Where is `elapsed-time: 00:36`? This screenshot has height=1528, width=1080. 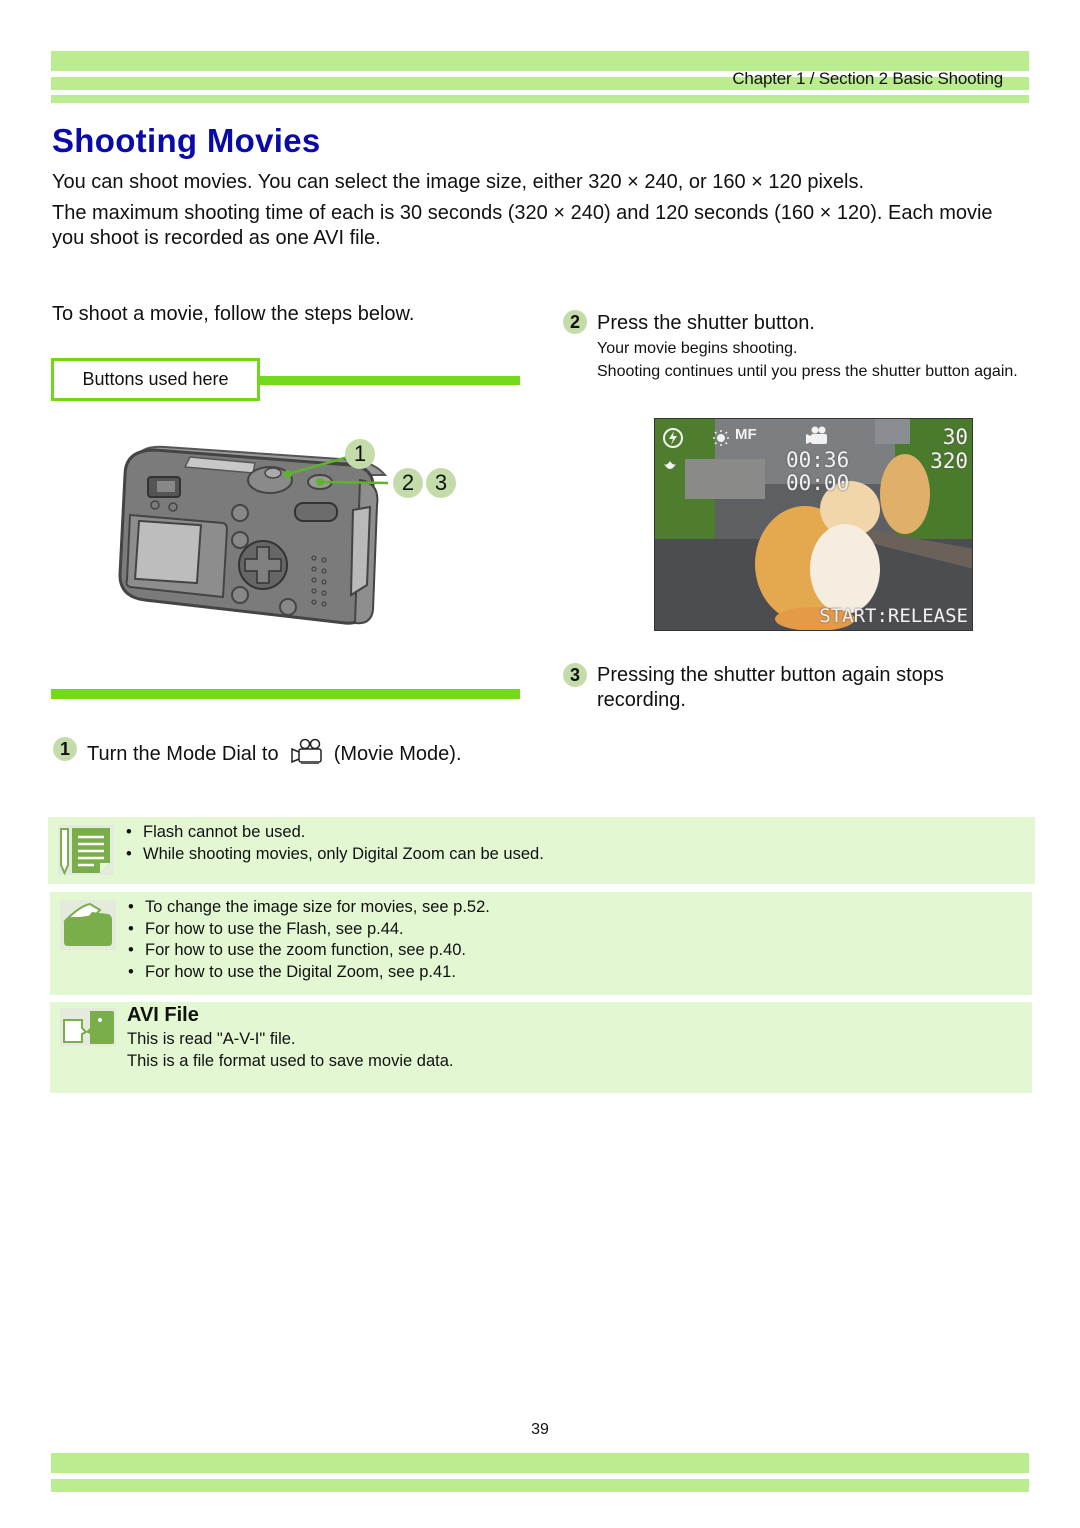
elapsed-time: 00:36 is located at coordinates (818, 460).